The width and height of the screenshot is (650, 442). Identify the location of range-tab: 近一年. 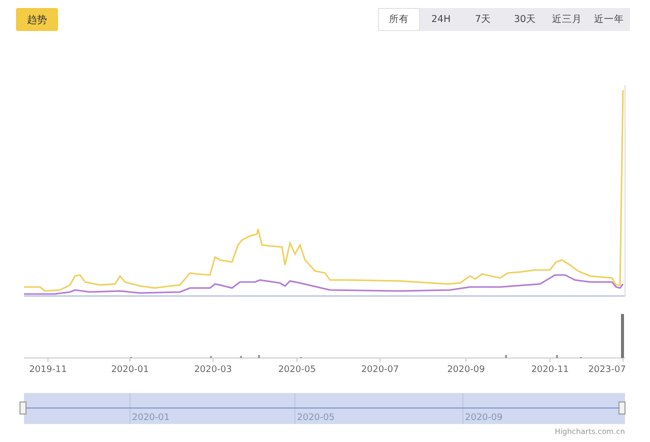
(609, 19).